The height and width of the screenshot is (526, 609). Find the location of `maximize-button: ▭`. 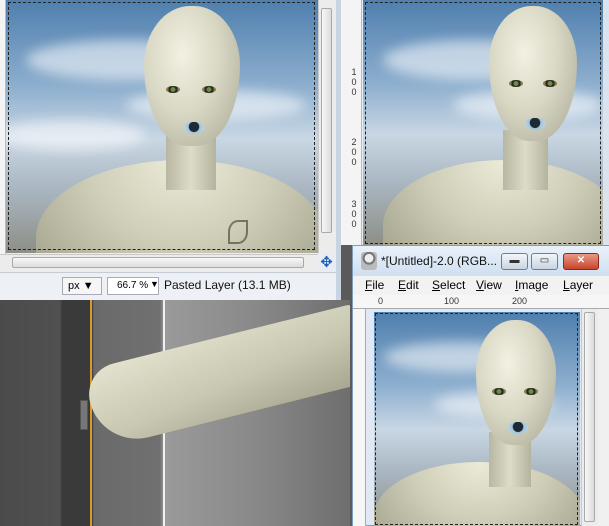

maximize-button: ▭ is located at coordinates (544, 261).